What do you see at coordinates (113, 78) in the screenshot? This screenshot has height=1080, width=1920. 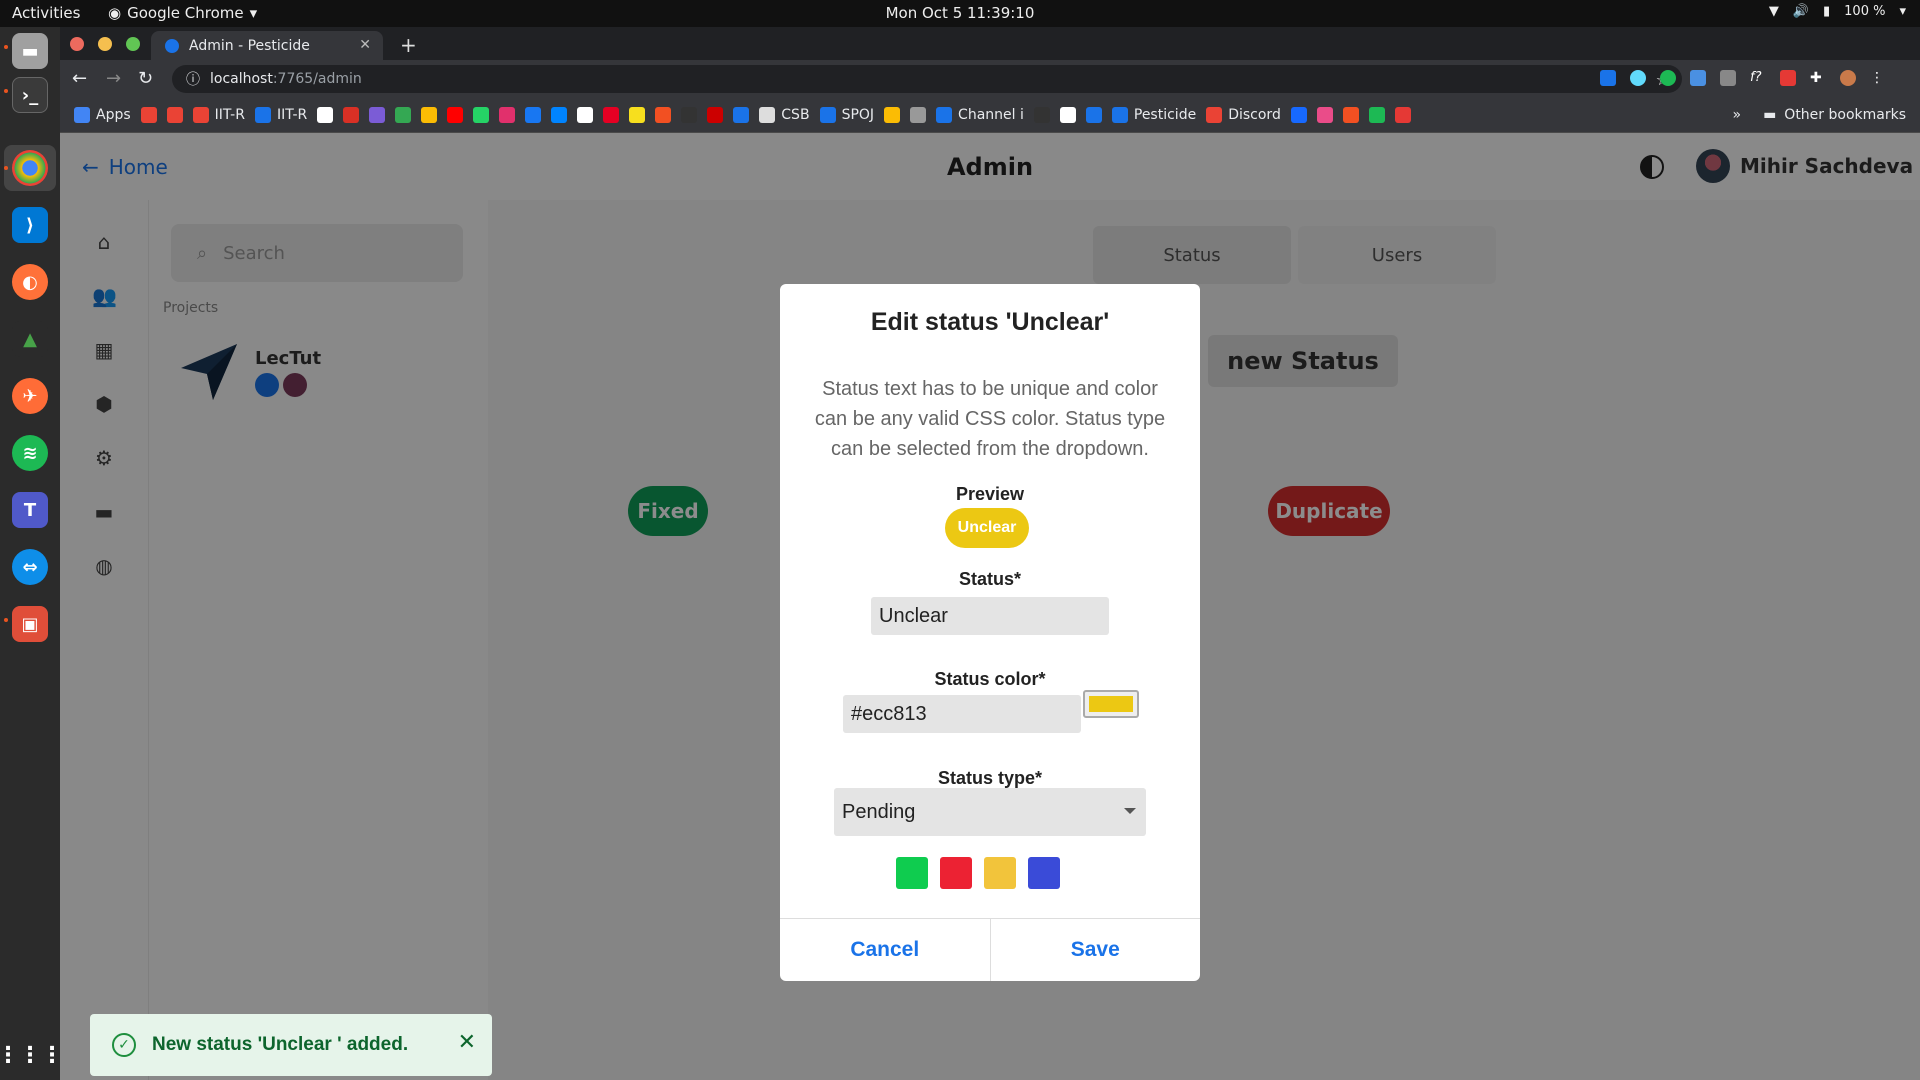 I see `forward-button: →` at bounding box center [113, 78].